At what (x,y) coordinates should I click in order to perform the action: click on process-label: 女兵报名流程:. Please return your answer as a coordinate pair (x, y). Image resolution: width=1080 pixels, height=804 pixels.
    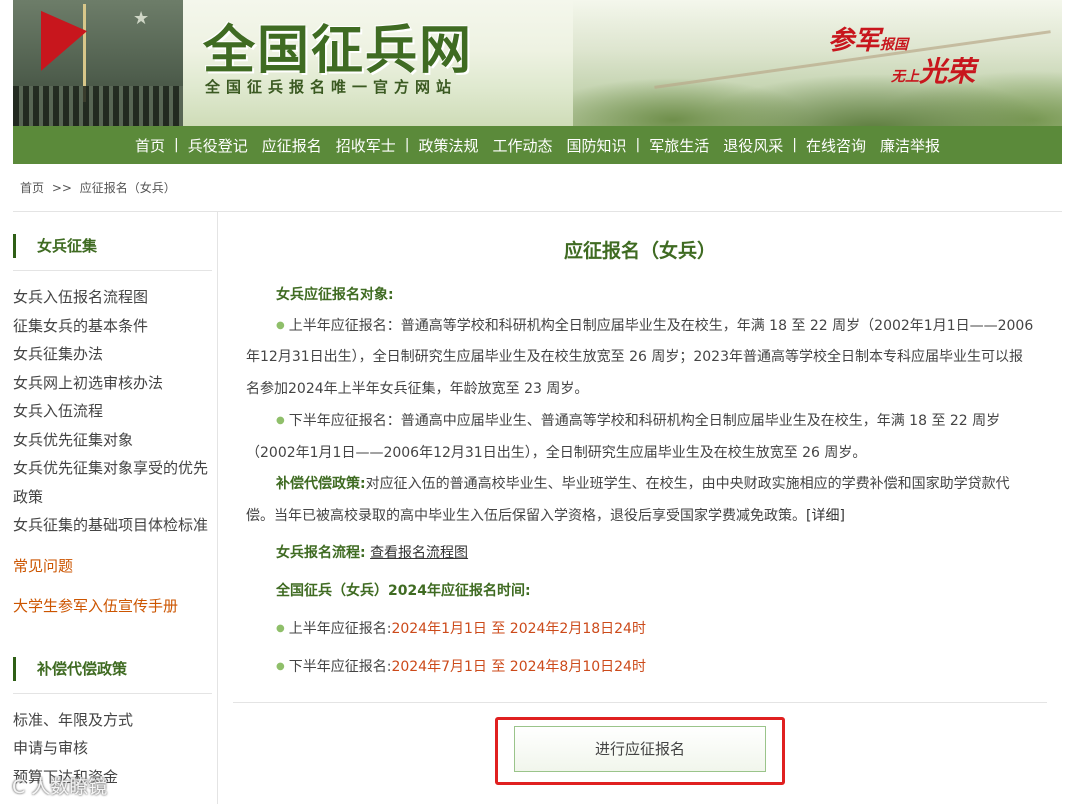
    Looking at the image, I should click on (321, 553).